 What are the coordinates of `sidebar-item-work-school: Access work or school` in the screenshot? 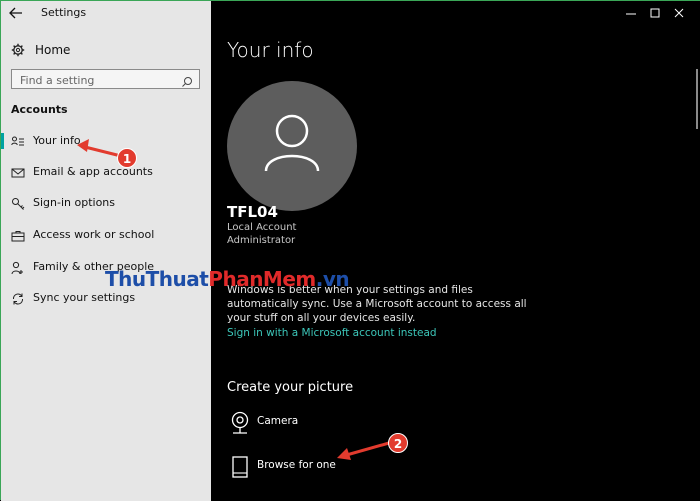 It's located at (106, 235).